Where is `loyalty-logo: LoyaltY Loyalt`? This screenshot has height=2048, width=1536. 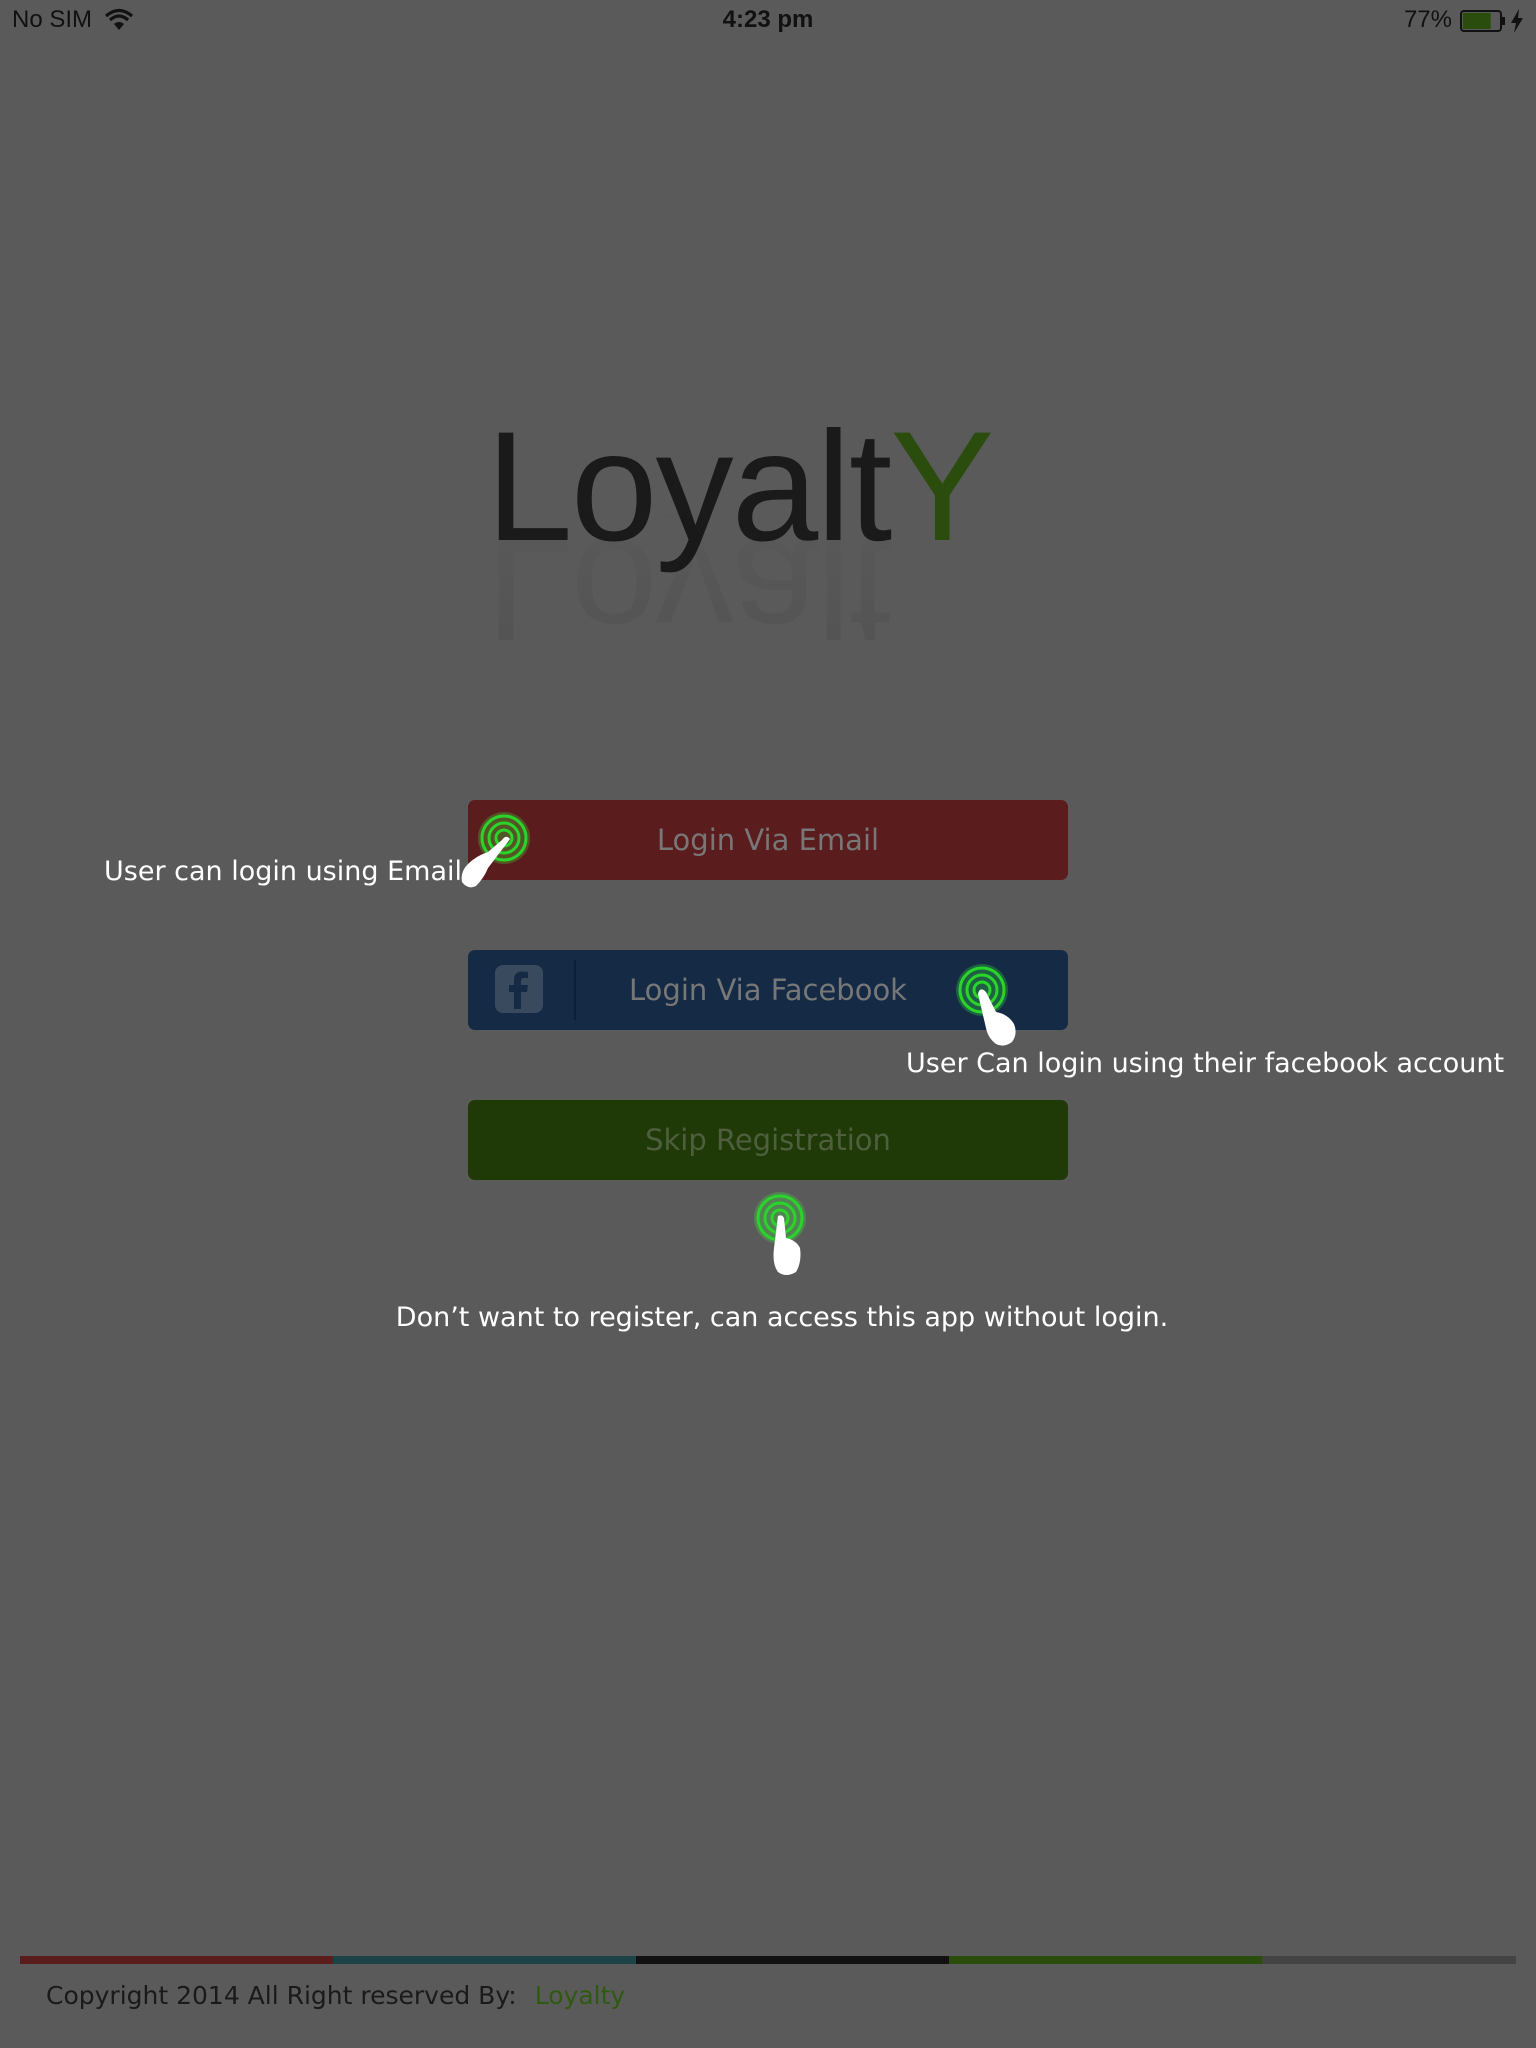
loyalty-logo: LoyaltY Loyalt is located at coordinates (740, 520).